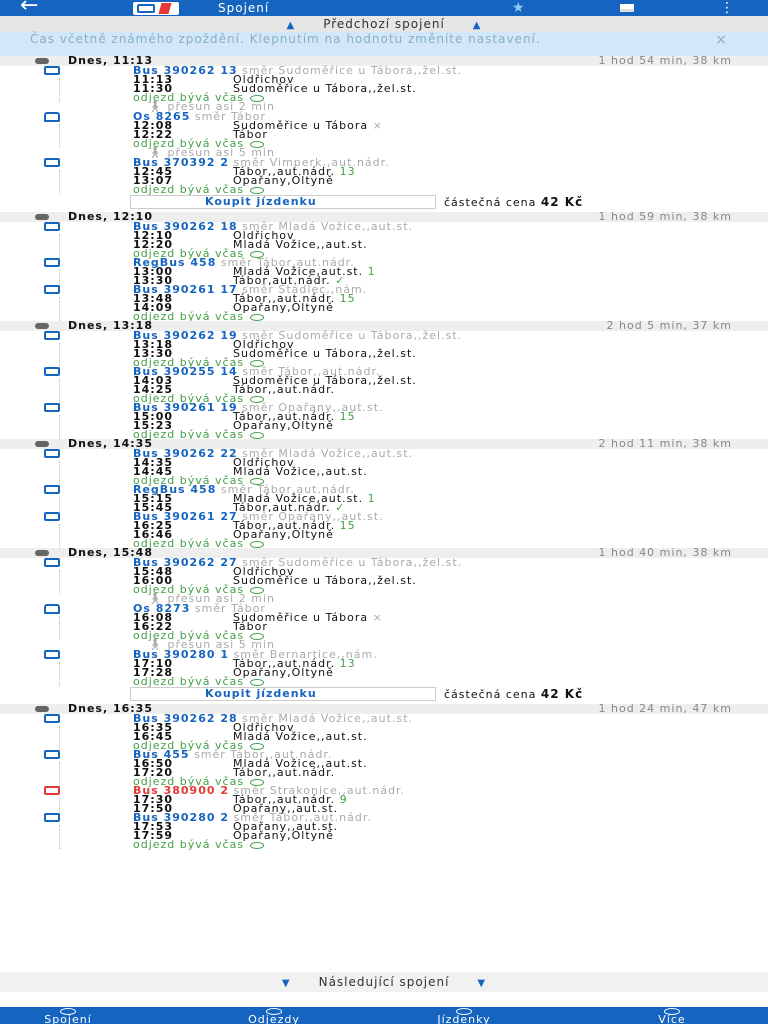 This screenshot has height=1024, width=768. What do you see at coordinates (274, 1015) in the screenshot?
I see `nav-clock: Odjezdy` at bounding box center [274, 1015].